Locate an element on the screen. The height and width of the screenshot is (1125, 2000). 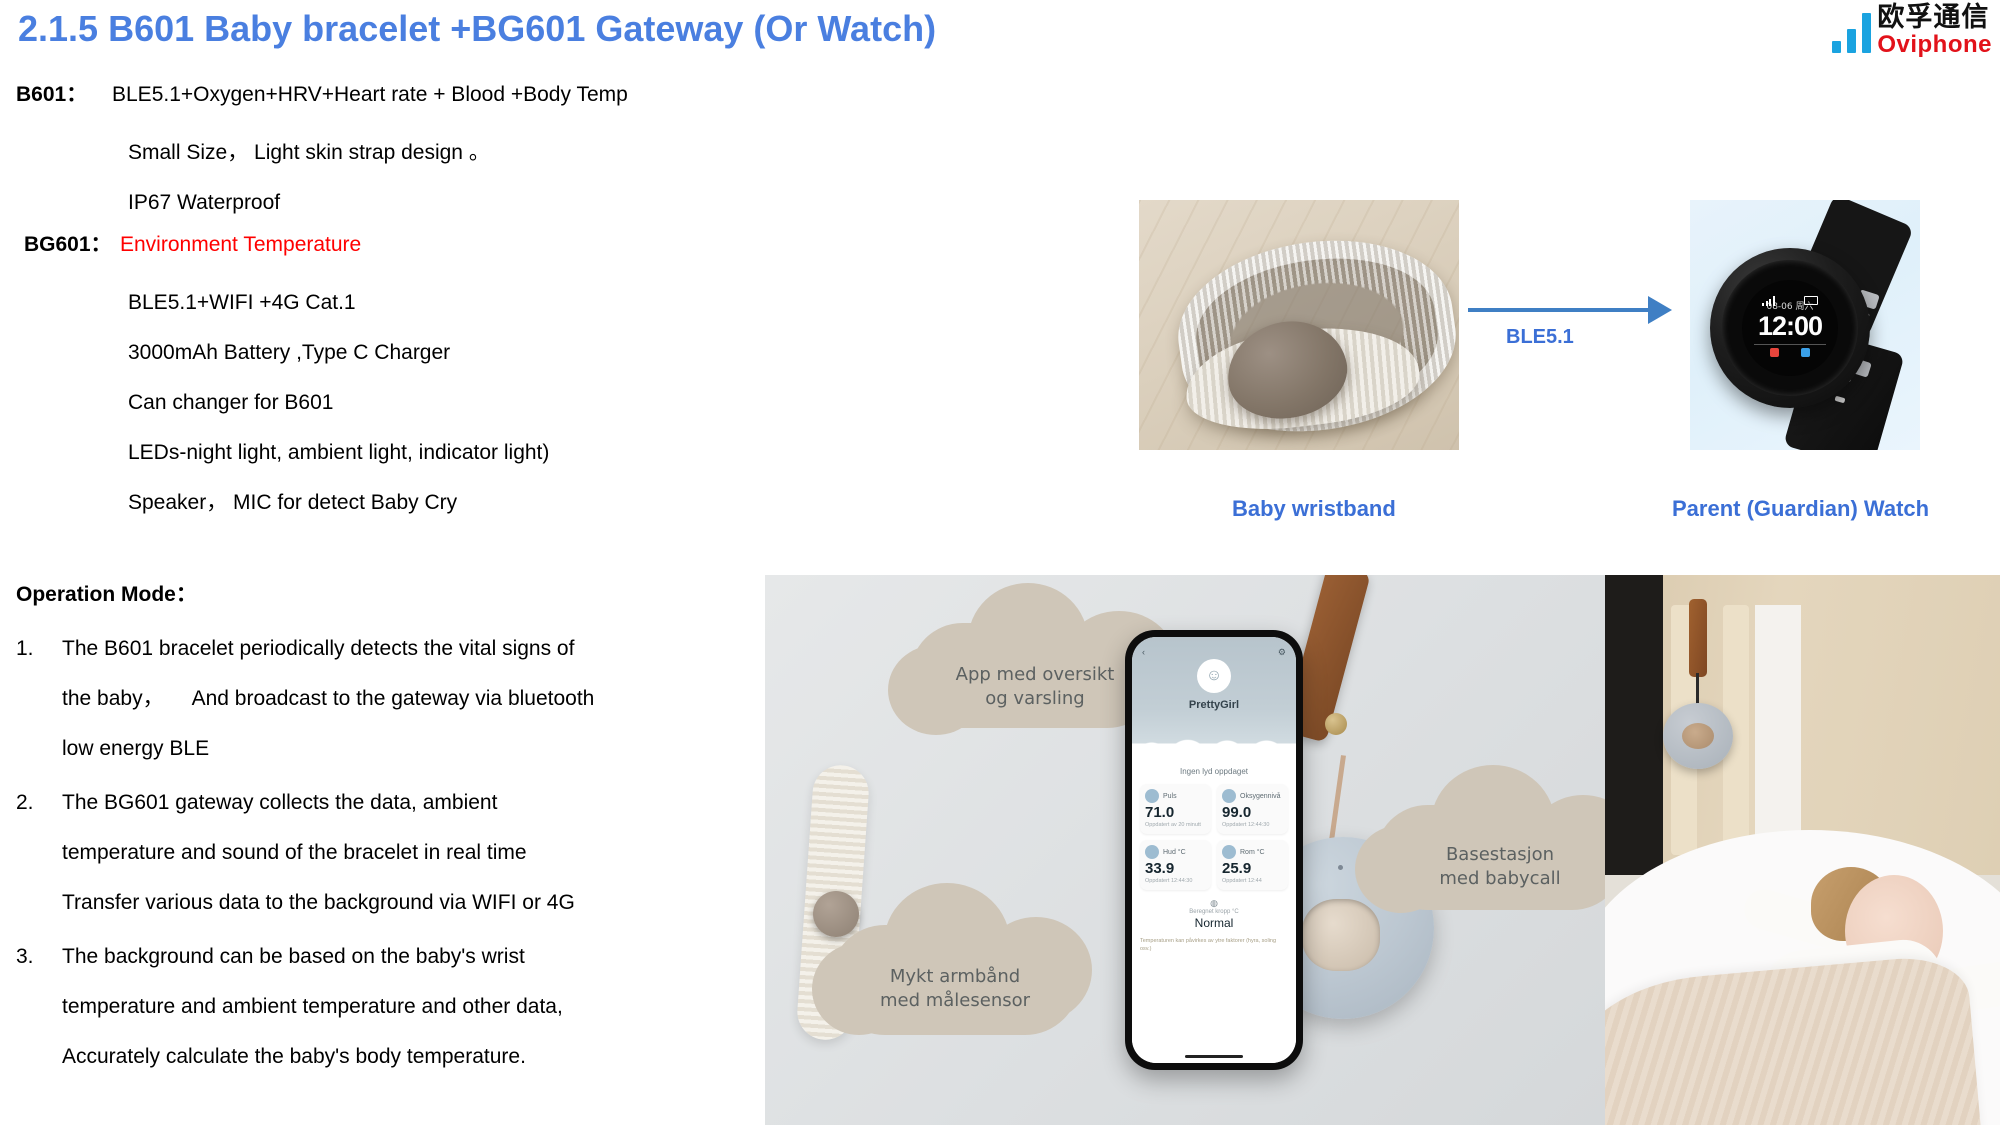
body-temp-value: Normal is located at coordinates (1214, 923).